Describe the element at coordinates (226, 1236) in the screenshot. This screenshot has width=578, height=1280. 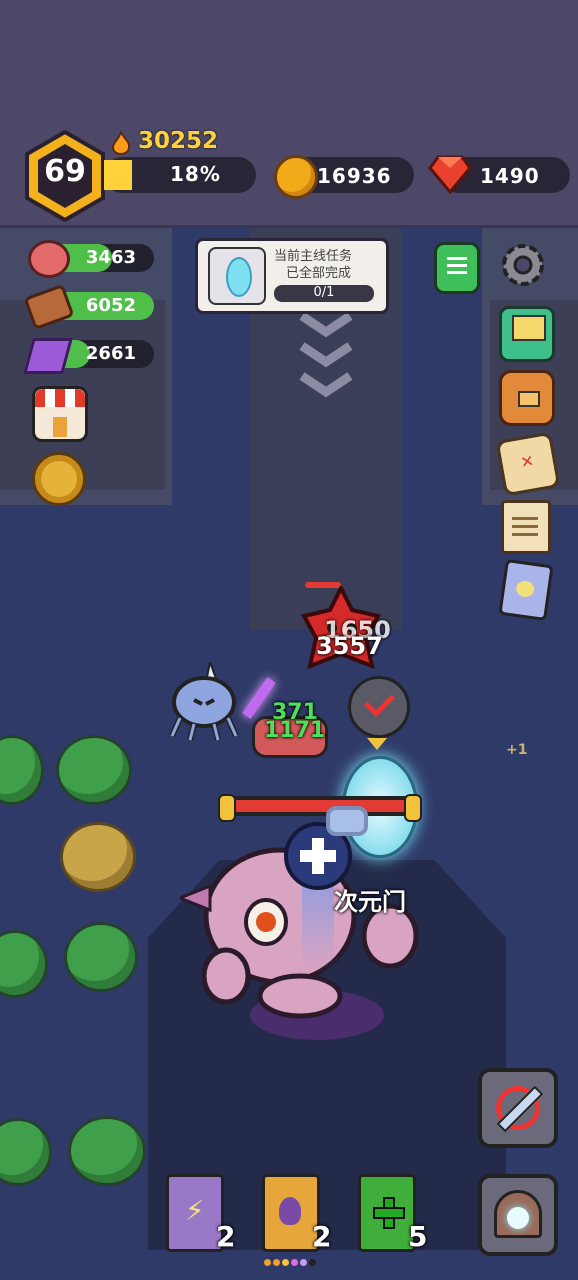
I see `lightning-book-count: 2` at that location.